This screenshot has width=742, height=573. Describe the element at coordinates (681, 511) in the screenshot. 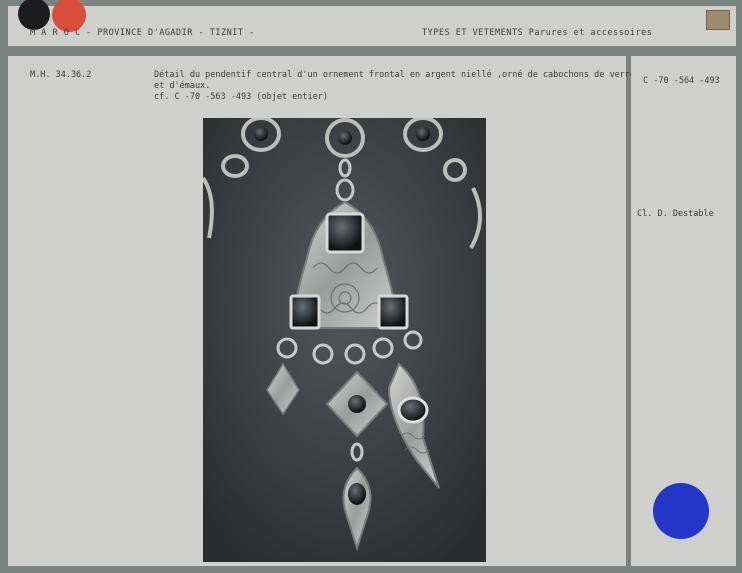

I see `blue-marker-dot` at that location.